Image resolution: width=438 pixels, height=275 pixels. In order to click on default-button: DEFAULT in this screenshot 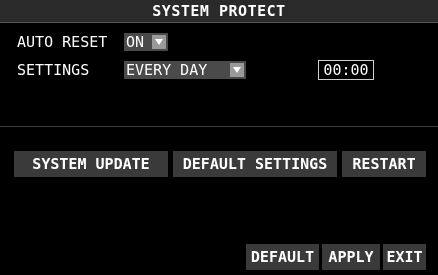, I will do `click(282, 257)`.